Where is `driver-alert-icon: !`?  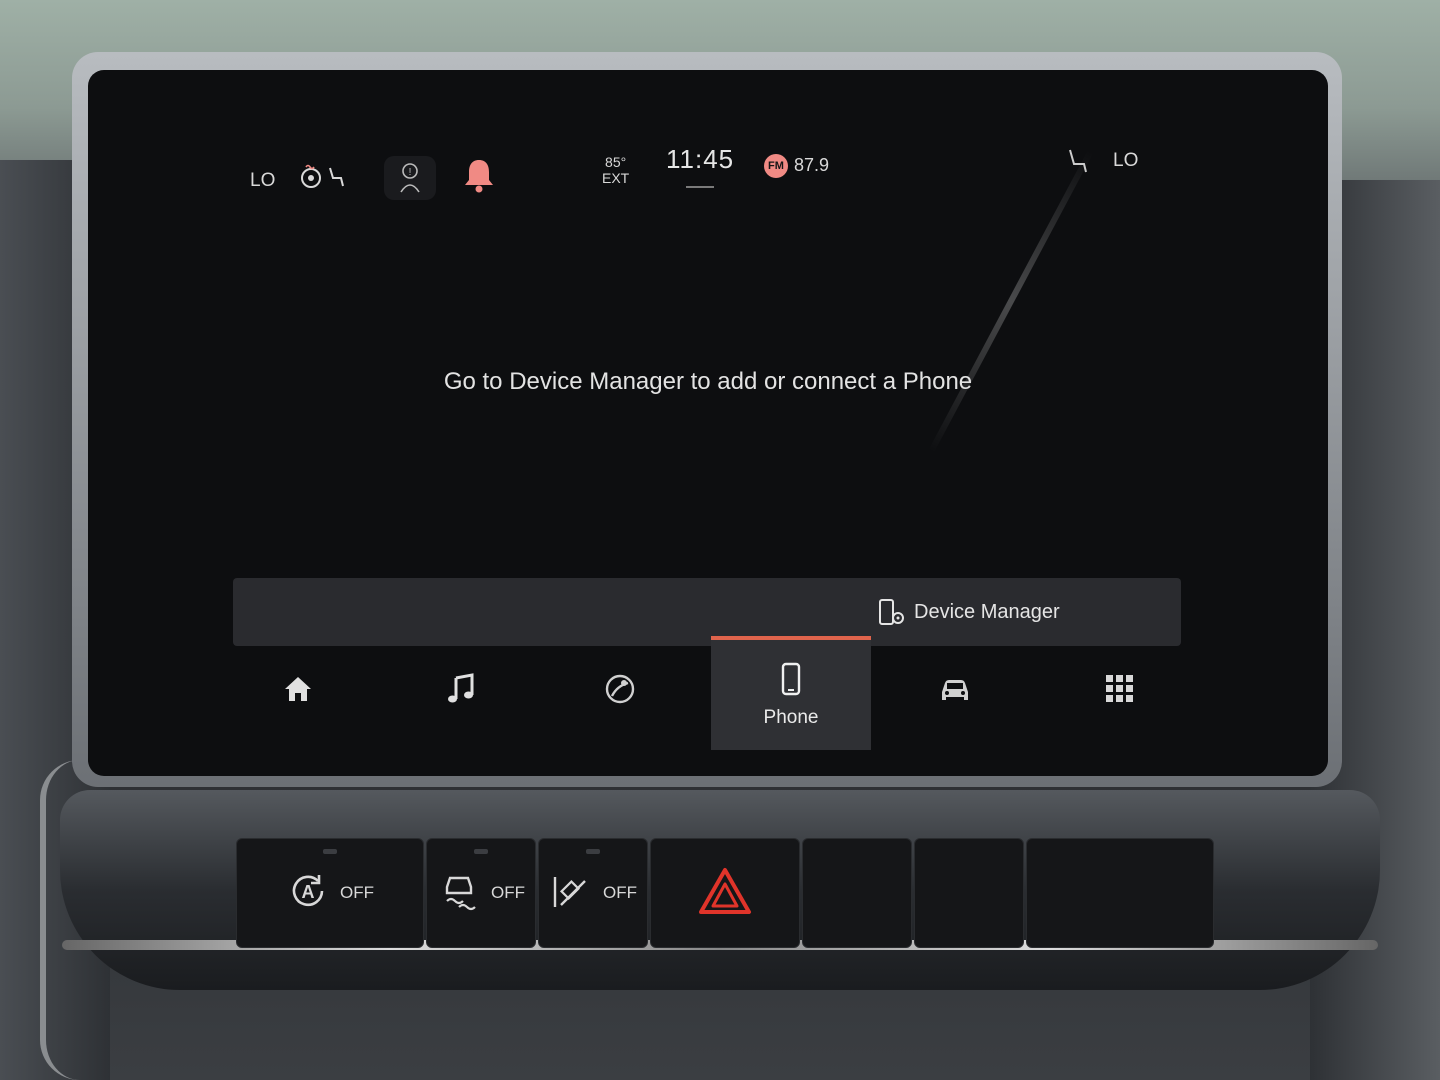 driver-alert-icon: ! is located at coordinates (410, 181).